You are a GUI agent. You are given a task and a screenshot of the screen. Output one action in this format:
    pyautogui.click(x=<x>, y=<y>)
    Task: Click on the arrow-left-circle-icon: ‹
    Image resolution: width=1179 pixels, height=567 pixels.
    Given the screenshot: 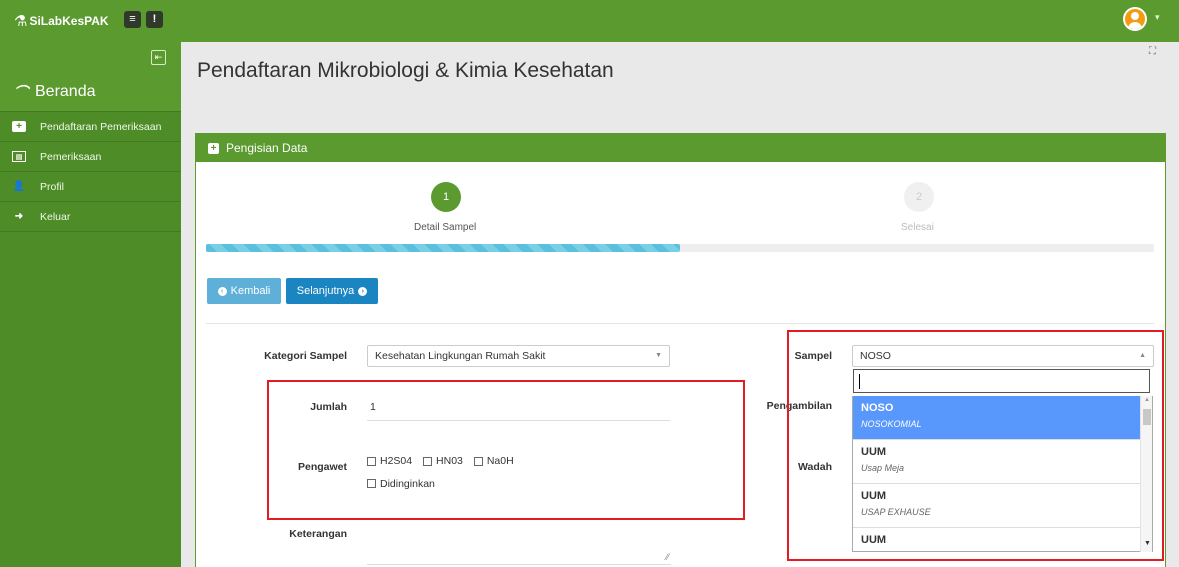 What is the action you would take?
    pyautogui.click(x=222, y=291)
    